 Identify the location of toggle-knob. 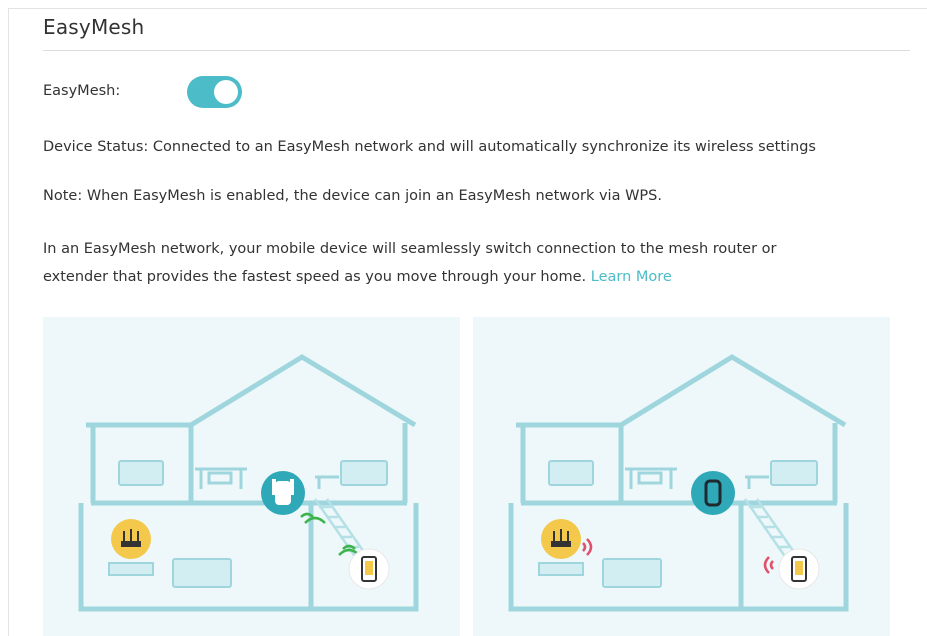
(226, 92).